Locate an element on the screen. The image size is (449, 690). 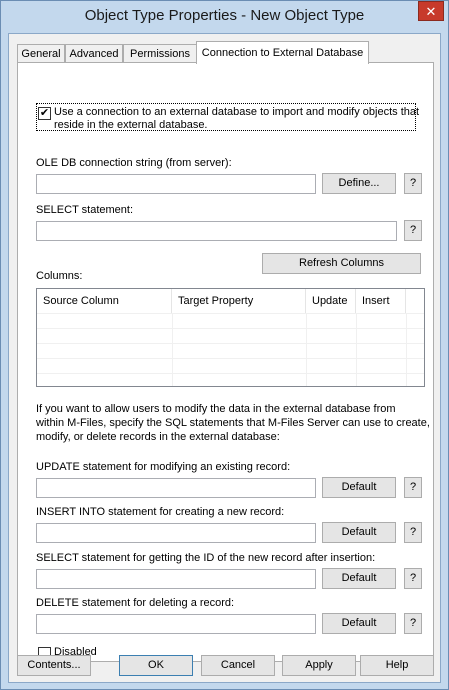
delete-help-button: ? is located at coordinates (413, 623).